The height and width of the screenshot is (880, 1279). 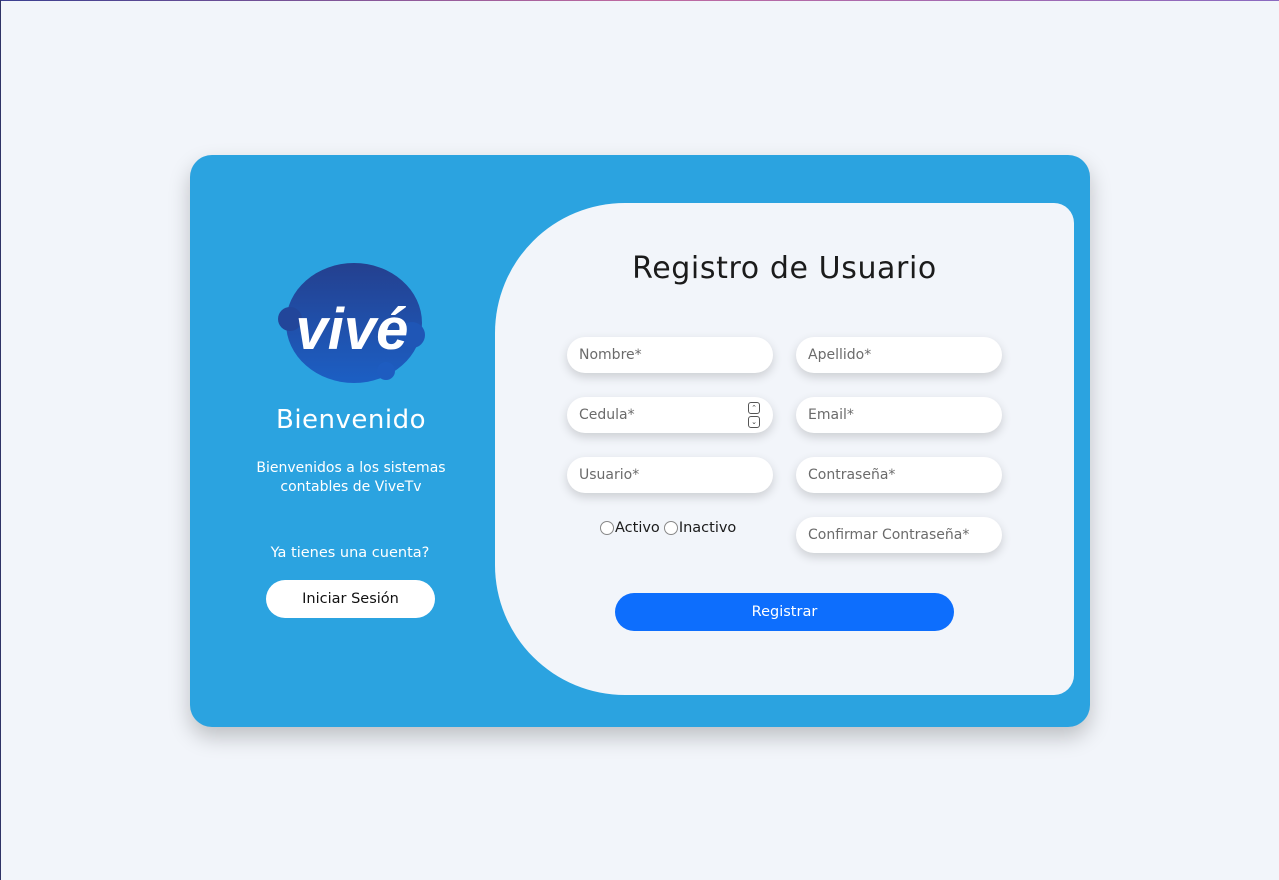 What do you see at coordinates (899, 475) in the screenshot?
I see `contrasena-input` at bounding box center [899, 475].